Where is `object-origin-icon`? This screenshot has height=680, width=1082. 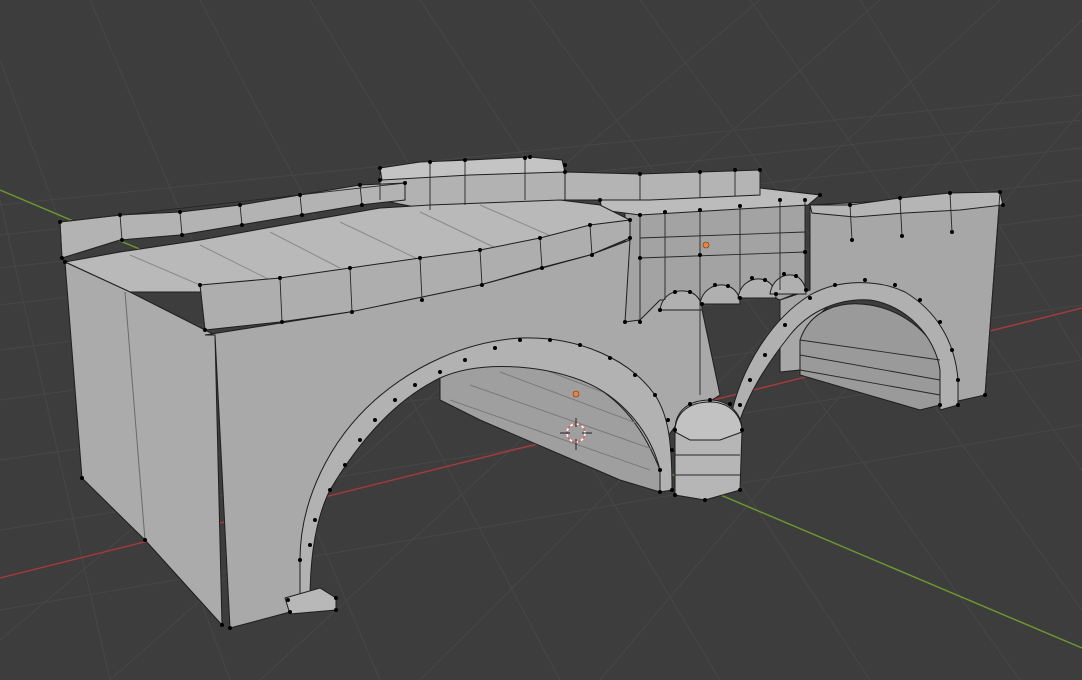
object-origin-icon is located at coordinates (706, 245).